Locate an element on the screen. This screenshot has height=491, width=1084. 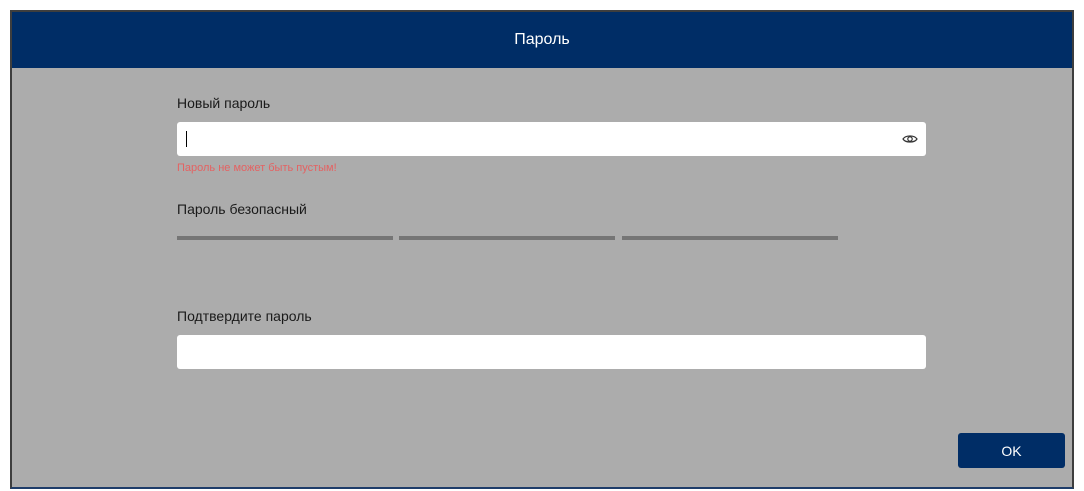
confirm-password-label: Подтвердите пароль is located at coordinates (244, 316).